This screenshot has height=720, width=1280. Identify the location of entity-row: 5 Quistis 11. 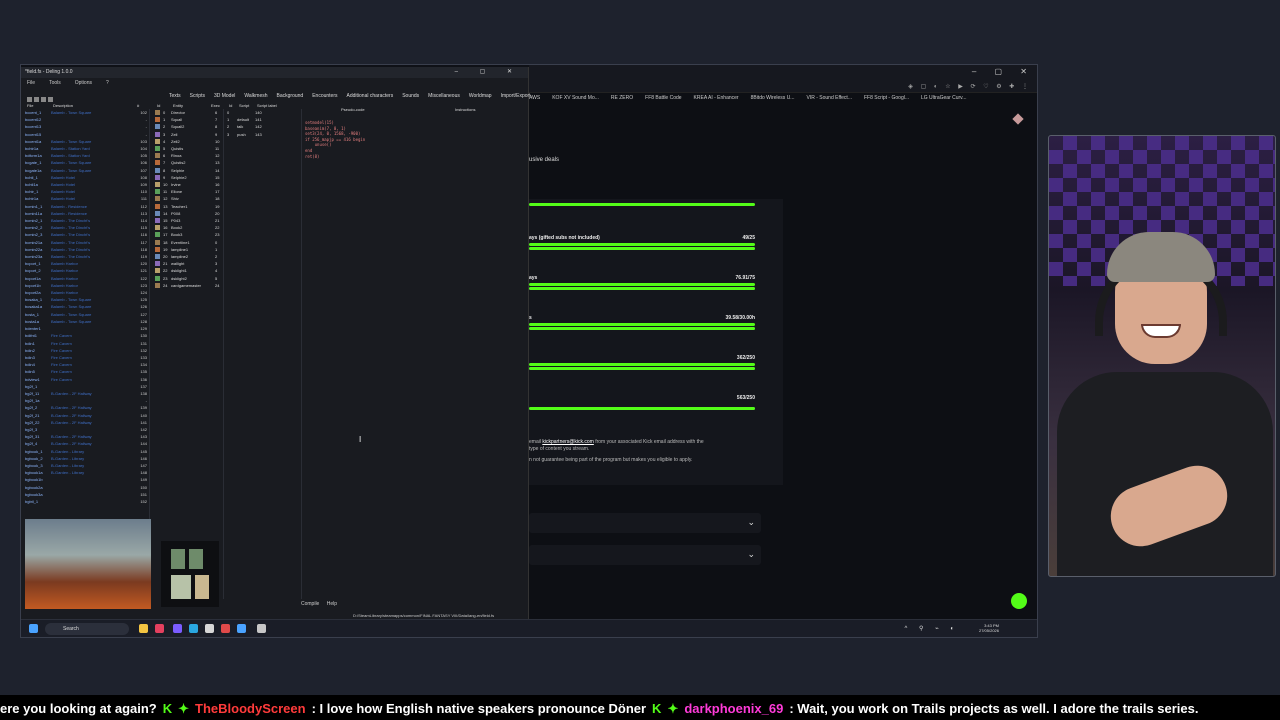
(188, 148).